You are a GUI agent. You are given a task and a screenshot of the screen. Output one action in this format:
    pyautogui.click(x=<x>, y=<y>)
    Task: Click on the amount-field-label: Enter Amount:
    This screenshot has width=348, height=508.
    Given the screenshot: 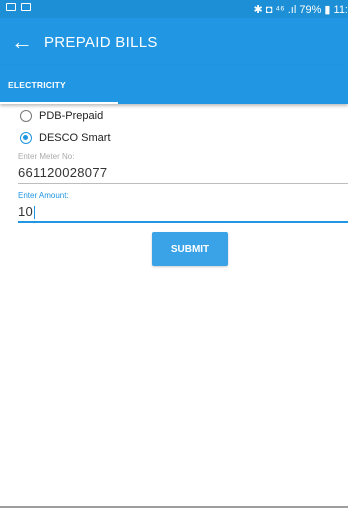 What is the action you would take?
    pyautogui.click(x=43, y=195)
    